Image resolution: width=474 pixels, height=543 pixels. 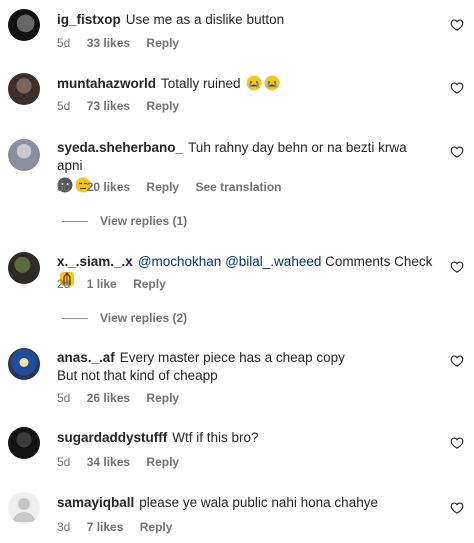 What do you see at coordinates (118, 284) in the screenshot?
I see `comment-meta: 2d 1 like Reply` at bounding box center [118, 284].